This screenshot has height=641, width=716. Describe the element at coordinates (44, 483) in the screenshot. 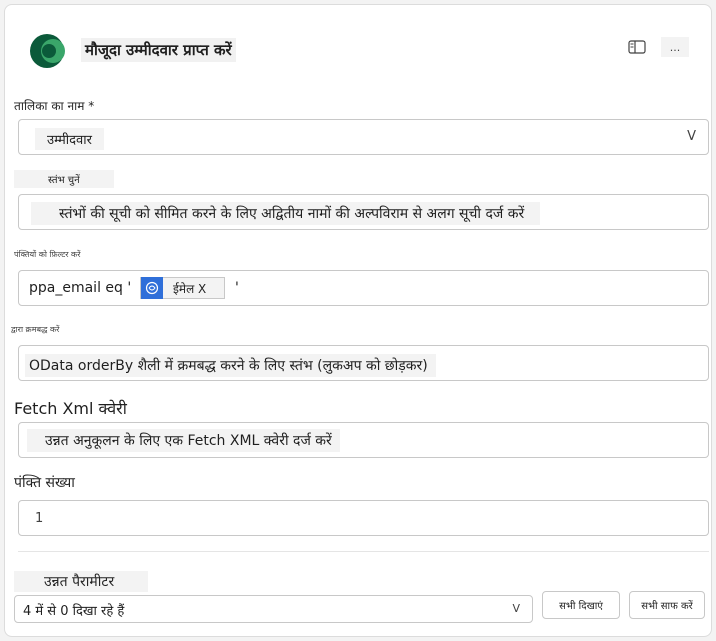

I see `row-count-label: पंक्ति संख्या` at that location.